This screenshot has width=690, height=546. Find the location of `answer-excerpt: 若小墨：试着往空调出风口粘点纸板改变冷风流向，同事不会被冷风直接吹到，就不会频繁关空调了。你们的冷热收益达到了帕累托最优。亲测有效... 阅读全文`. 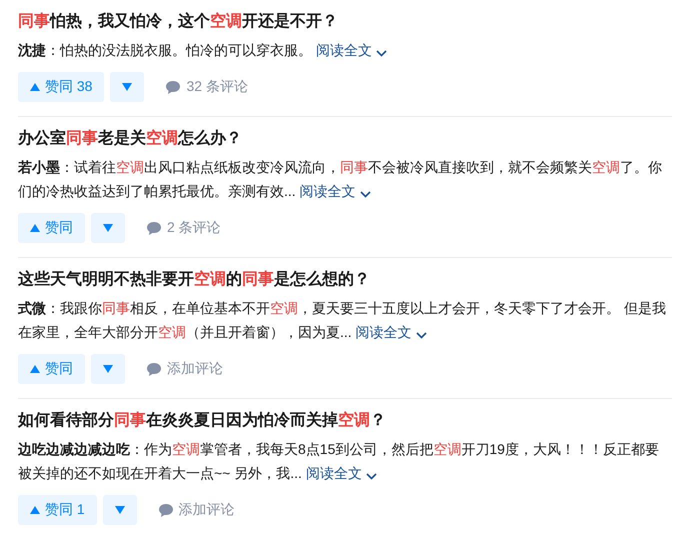

answer-excerpt: 若小墨：试着往空调出风口粘点纸板改变冷风流向，同事不会被冷风直接吹到，就不会频繁关空调了。你们的冷热收益达到了帕累托最优。亲测有效... 阅读全文 is located at coordinates (340, 179).